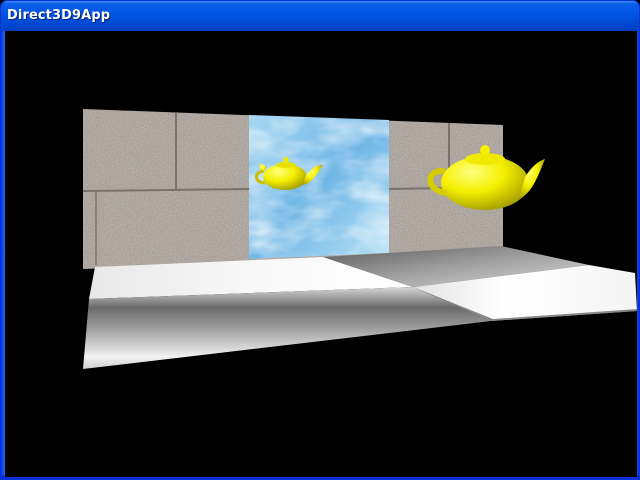 This screenshot has height=480, width=640. Describe the element at coordinates (319, 187) in the screenshot. I see `water-mirror-panel` at that location.